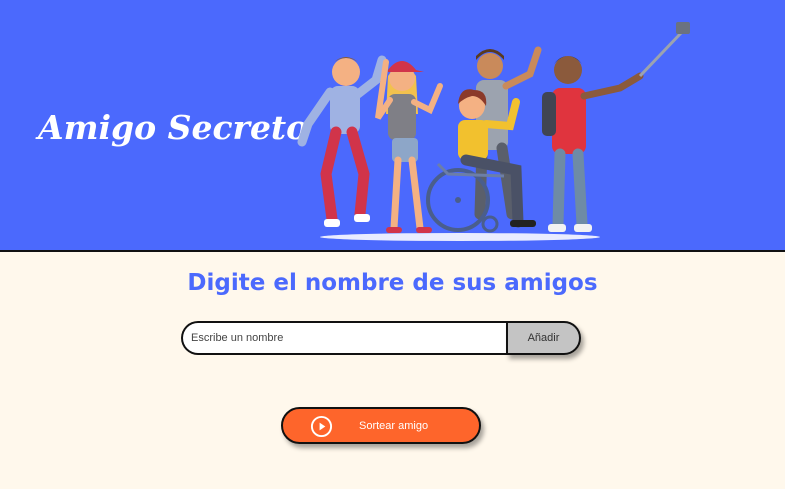 This screenshot has height=489, width=785. Describe the element at coordinates (392, 283) in the screenshot. I see `section-title: Digite el nombre de sus amigos` at that location.